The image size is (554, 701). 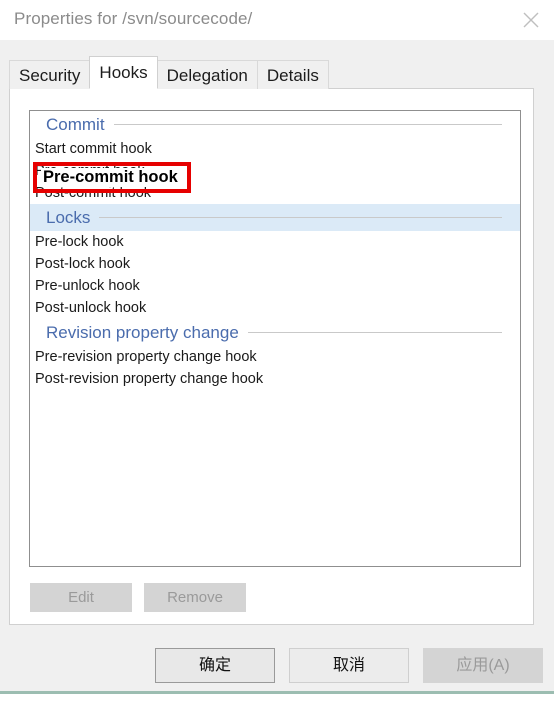 What do you see at coordinates (110, 177) in the screenshot?
I see `annotation-label-pre-commit-hook: Pre-commit hook` at bounding box center [110, 177].